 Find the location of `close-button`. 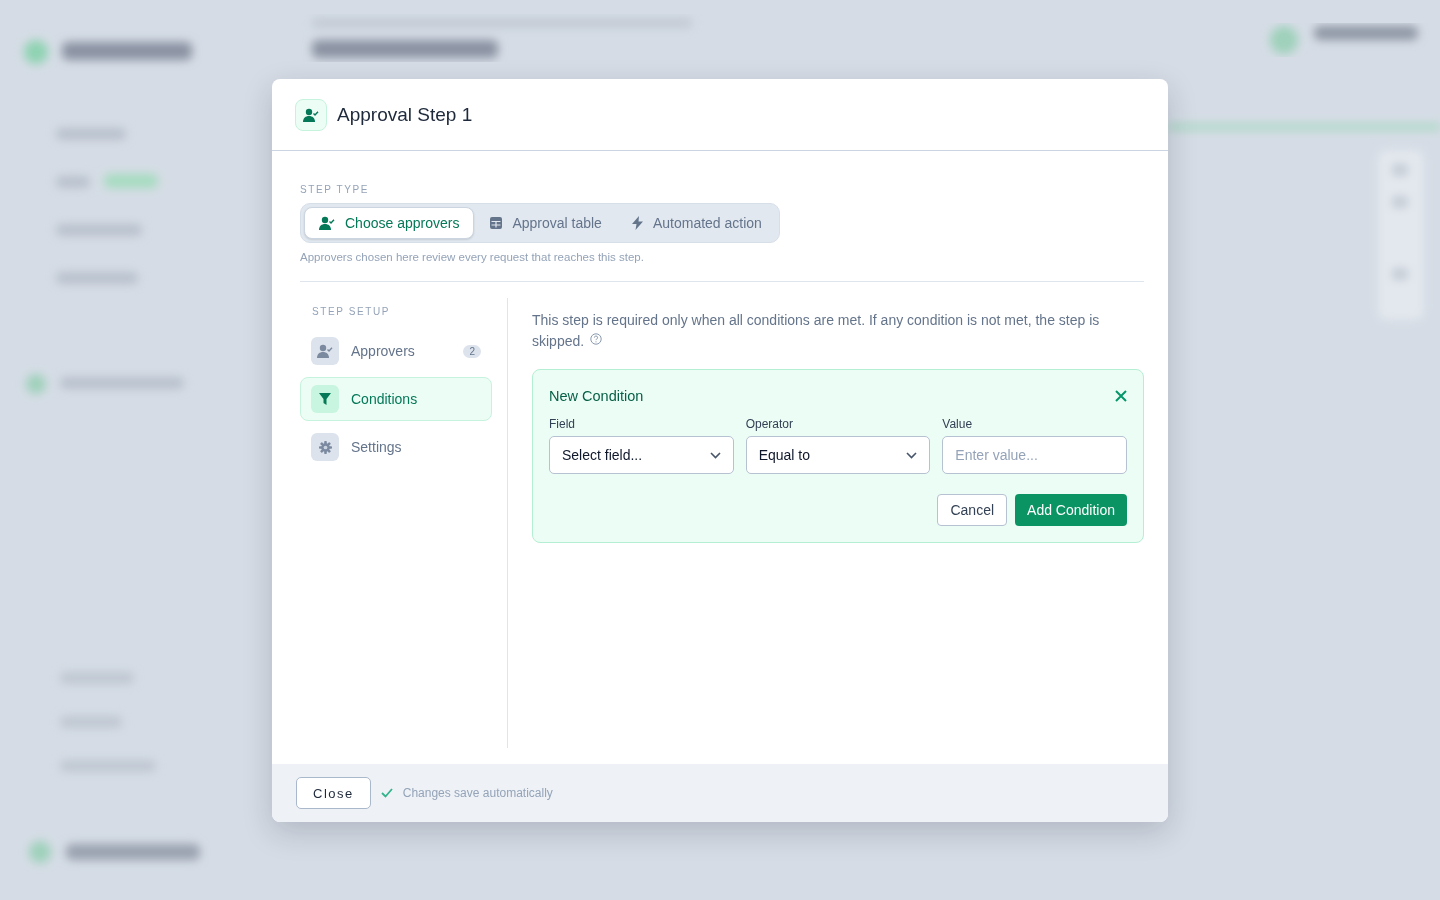

close-button is located at coordinates (1121, 396).